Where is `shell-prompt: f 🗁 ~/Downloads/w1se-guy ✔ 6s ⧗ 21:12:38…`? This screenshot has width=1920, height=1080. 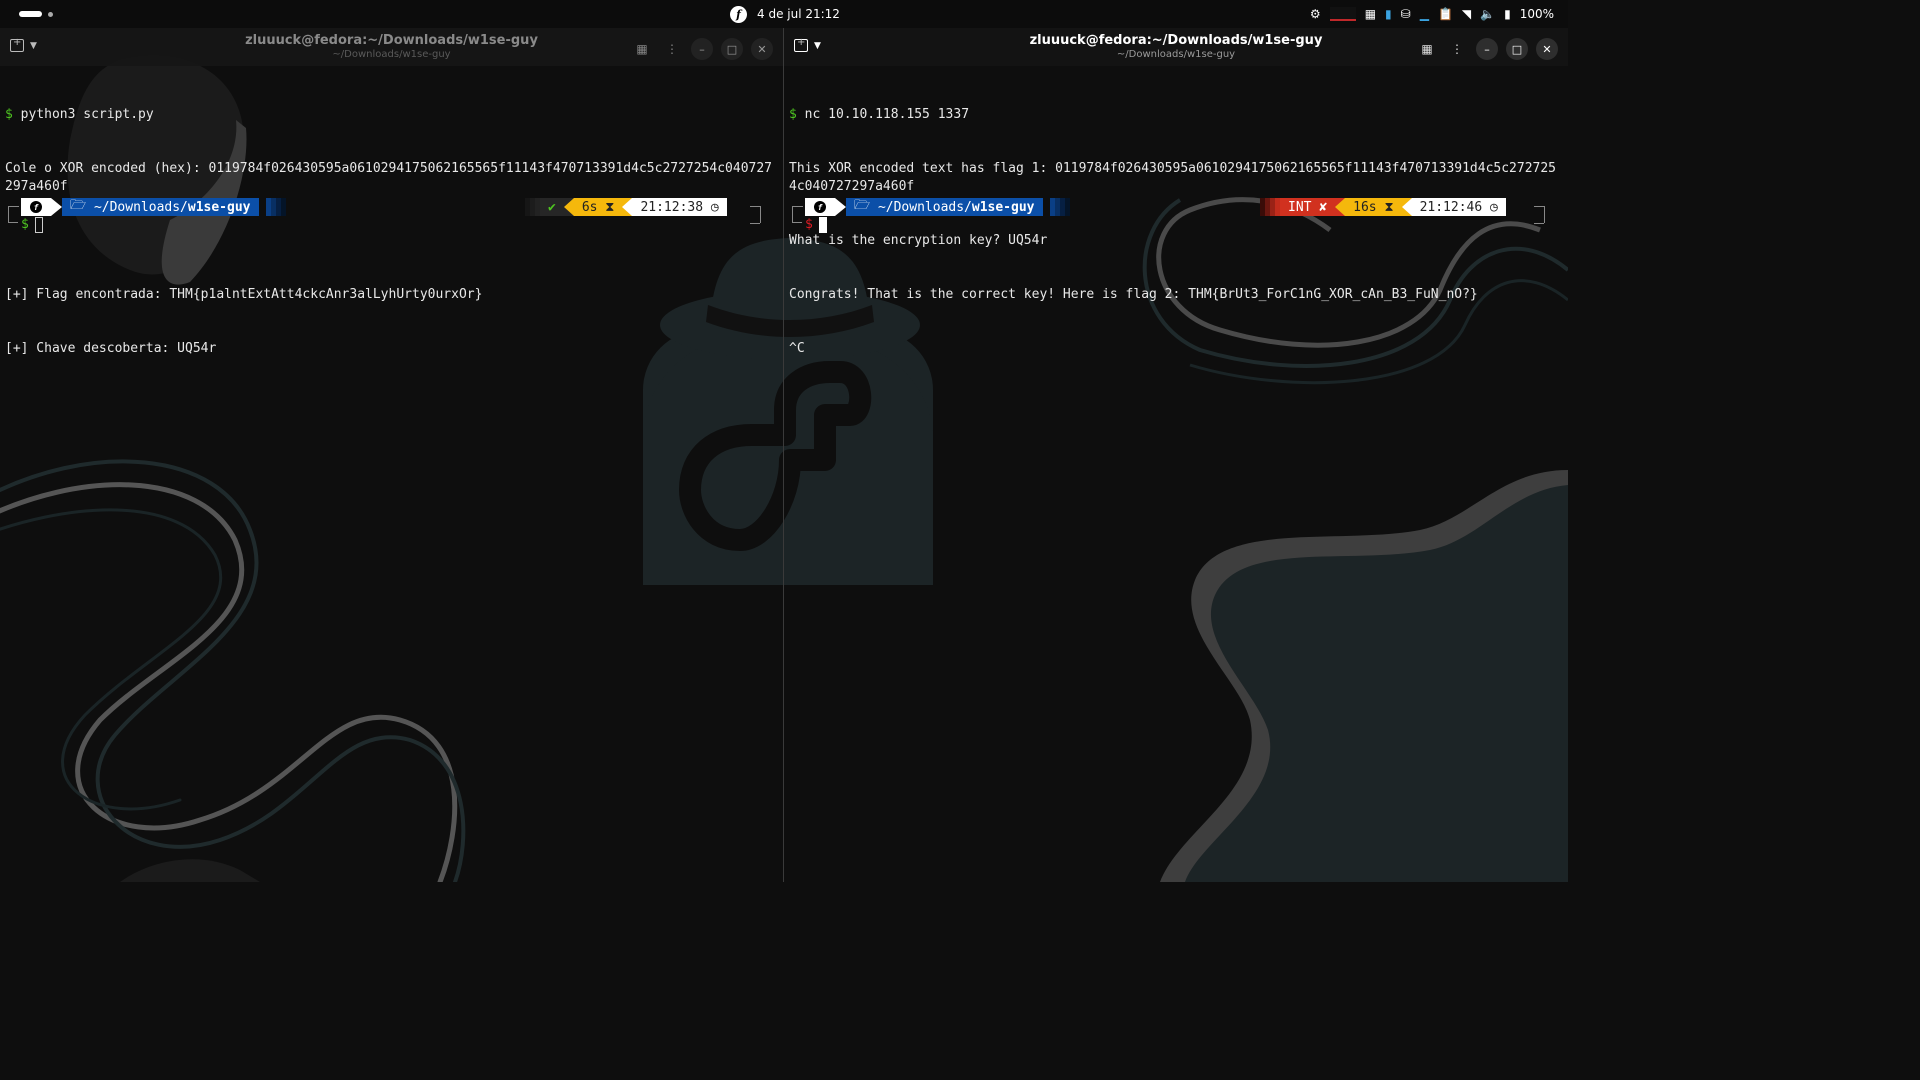
shell-prompt: f 🗁 ~/Downloads/w1se-guy ✔ 6s ⧗ 21:12:38… is located at coordinates (391, 218).